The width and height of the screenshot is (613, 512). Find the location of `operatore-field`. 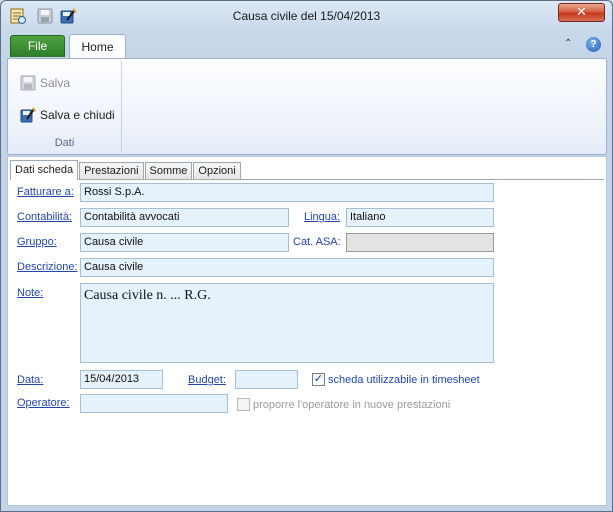

operatore-field is located at coordinates (154, 403).